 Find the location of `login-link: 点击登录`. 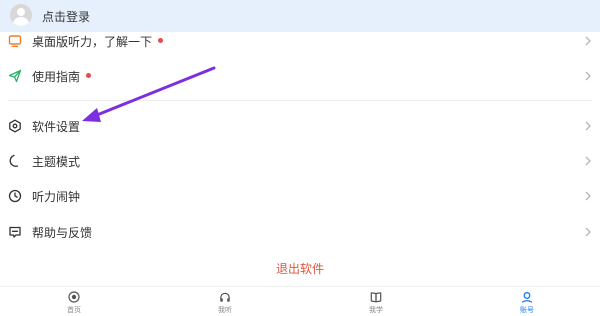

login-link: 点击登录 is located at coordinates (66, 16).